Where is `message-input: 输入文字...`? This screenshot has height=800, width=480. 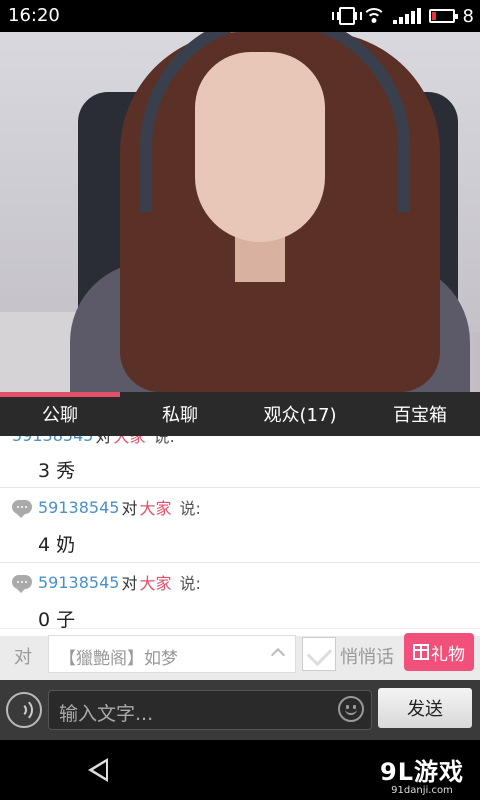
message-input: 输入文字... is located at coordinates (210, 710).